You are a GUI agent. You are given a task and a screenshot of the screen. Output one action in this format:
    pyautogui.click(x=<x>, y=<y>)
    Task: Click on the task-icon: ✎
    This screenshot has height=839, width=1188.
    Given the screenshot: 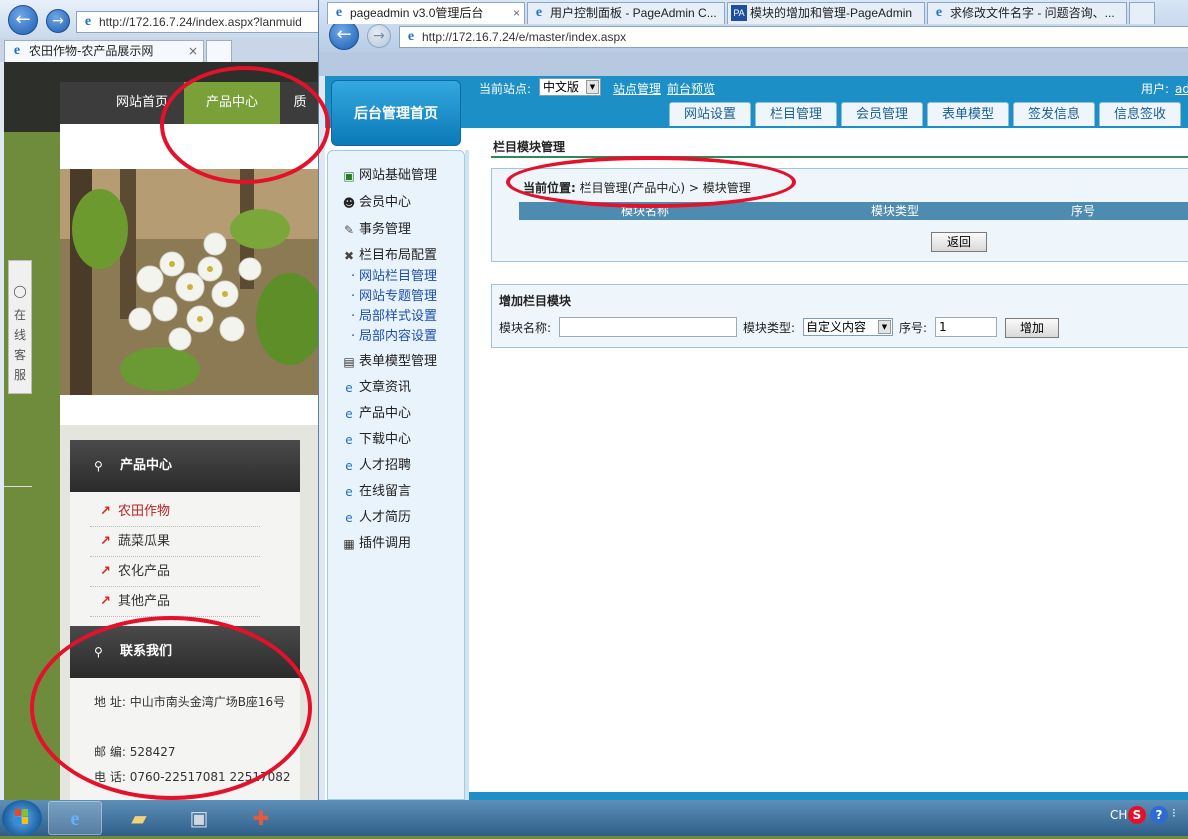 What is the action you would take?
    pyautogui.click(x=349, y=230)
    